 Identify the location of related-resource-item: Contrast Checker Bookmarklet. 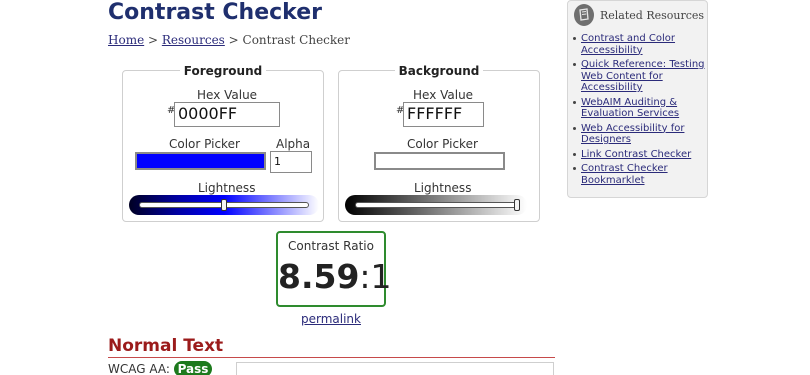
(639, 174).